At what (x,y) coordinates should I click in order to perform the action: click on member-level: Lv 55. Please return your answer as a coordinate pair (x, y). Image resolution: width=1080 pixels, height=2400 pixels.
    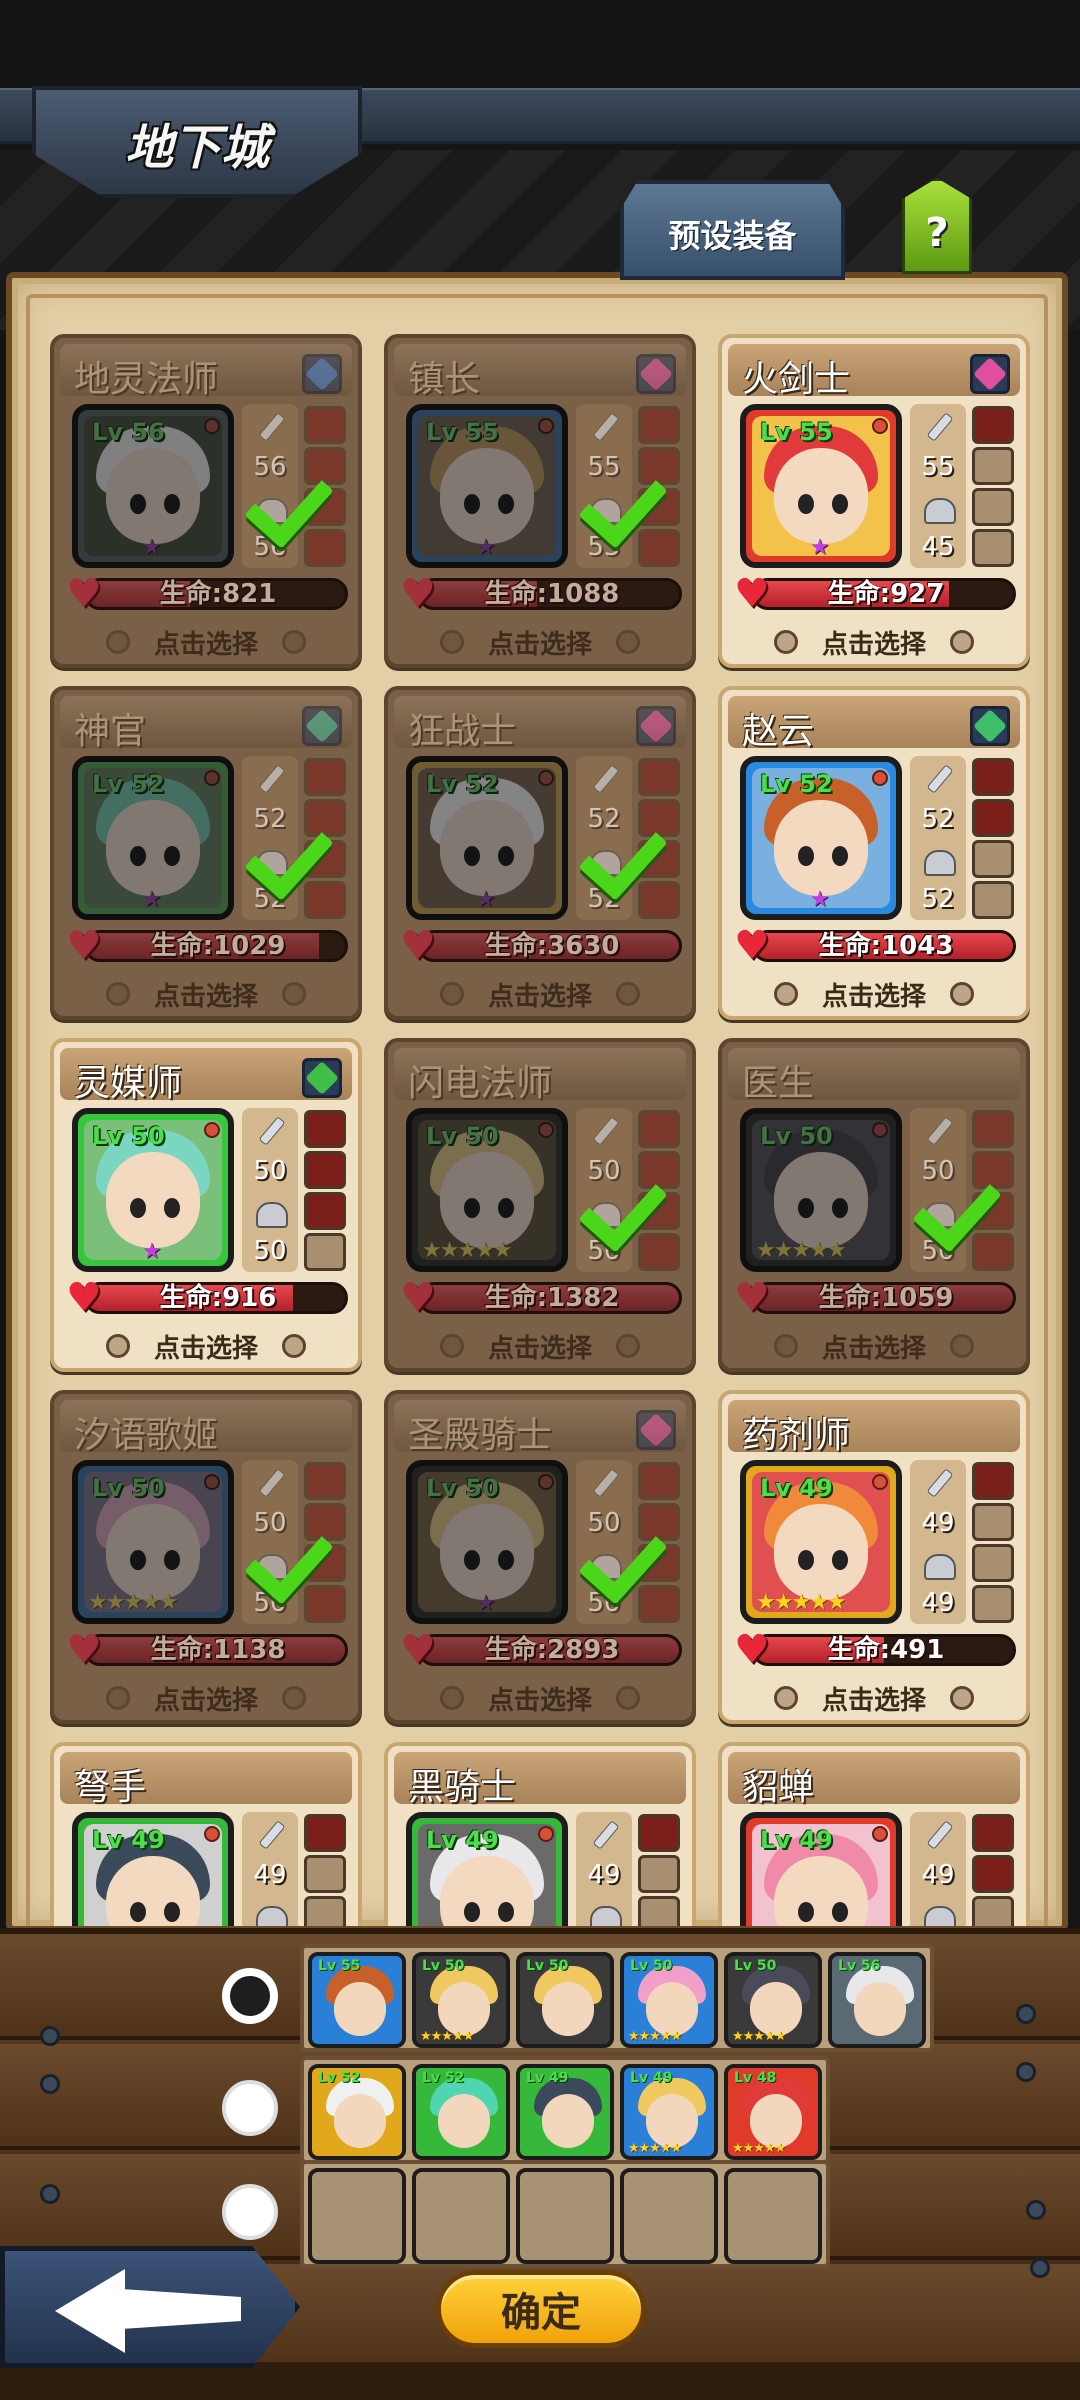
    Looking at the image, I should click on (339, 1966).